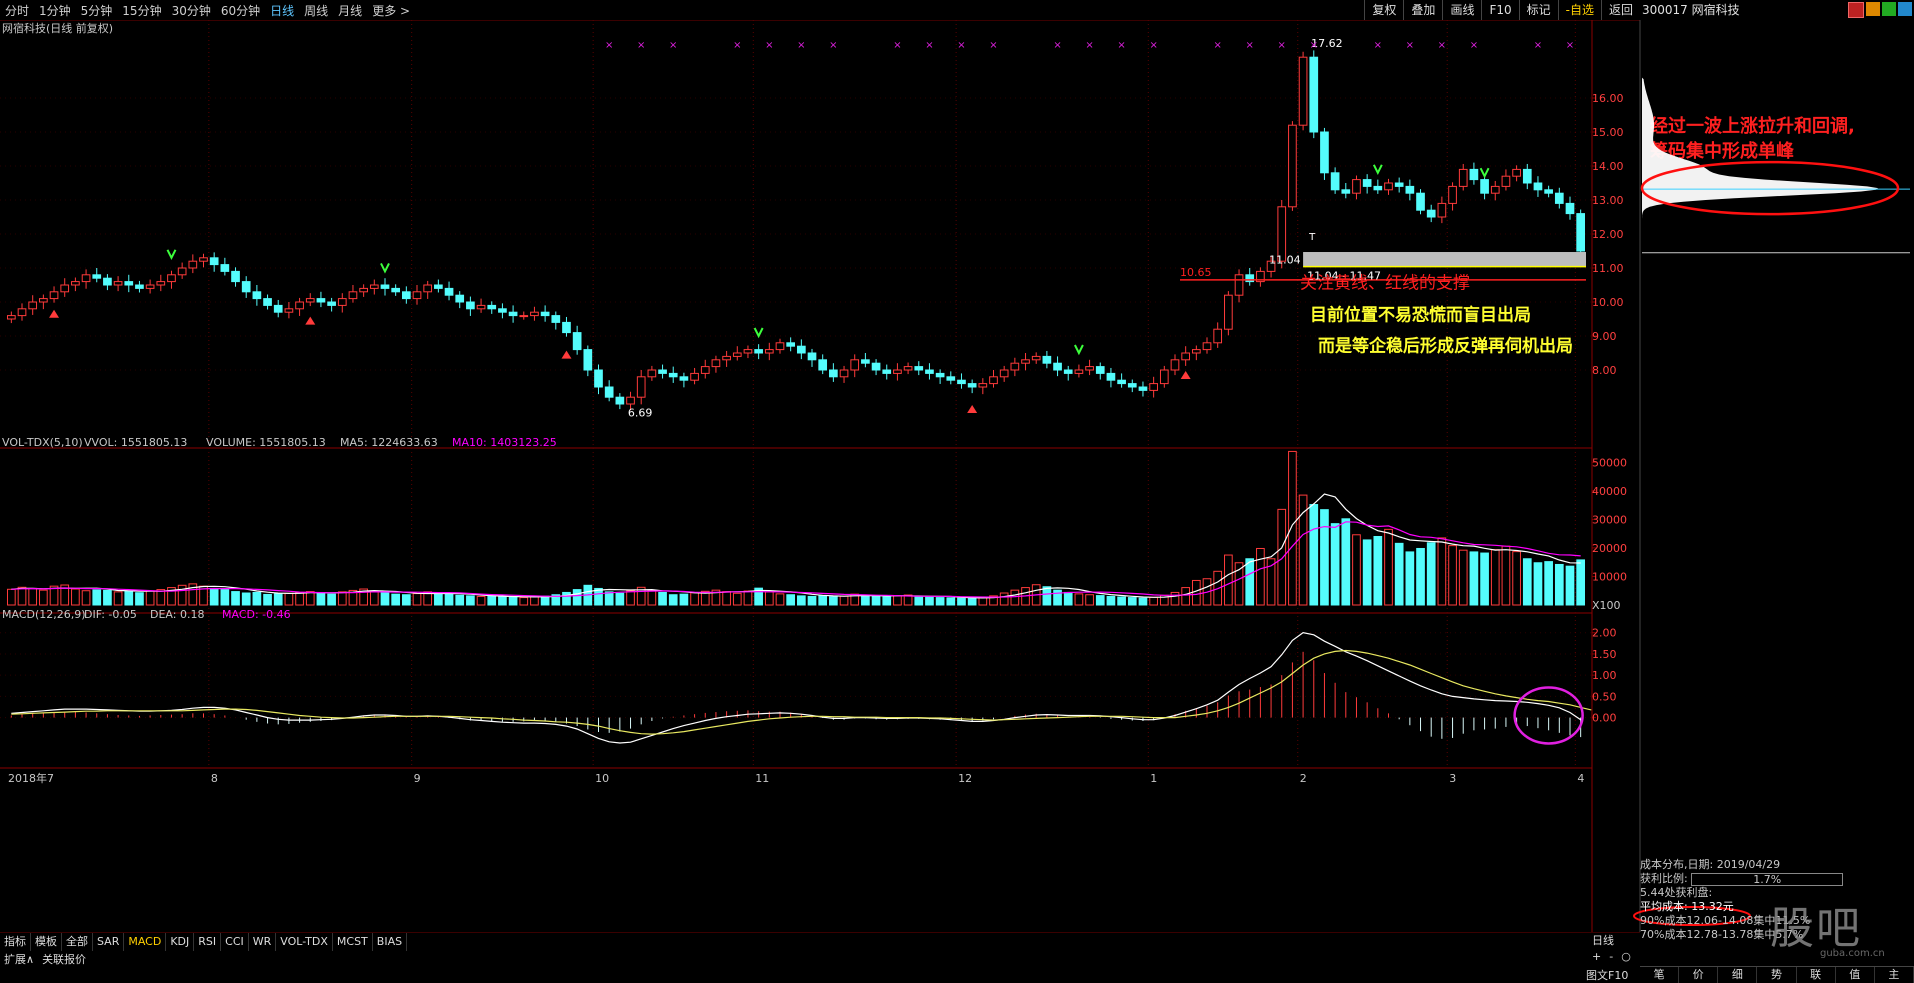  Describe the element at coordinates (1856, 10) in the screenshot. I see `window-icon` at that location.